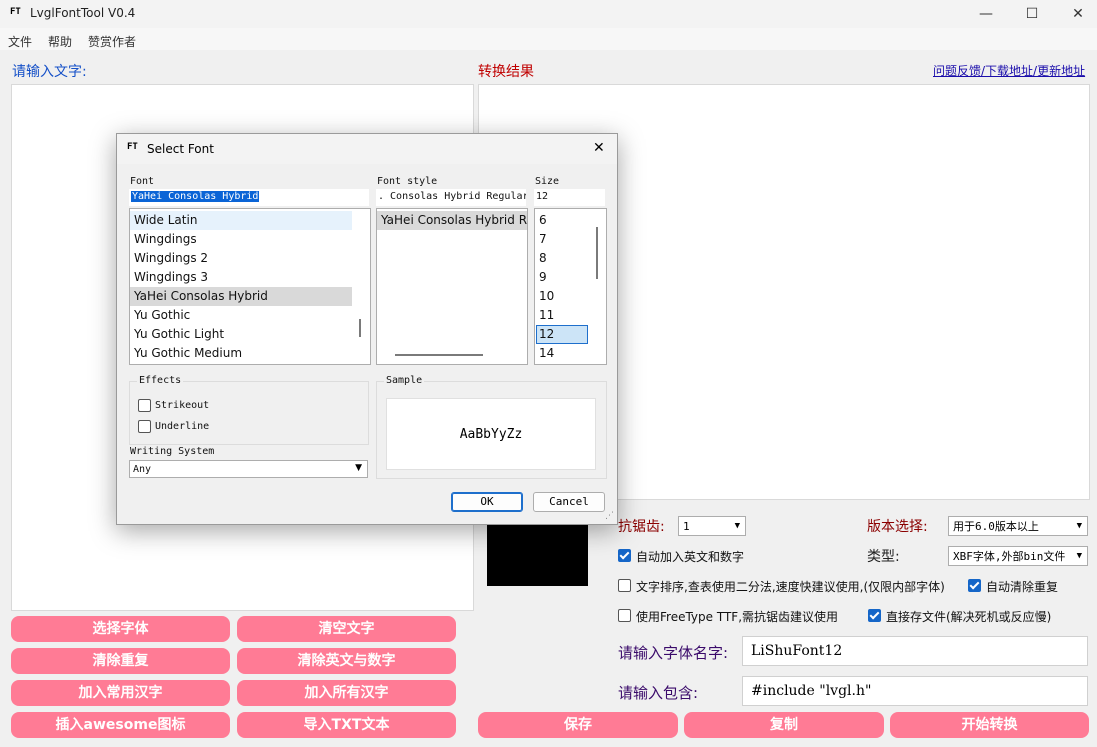 This screenshot has width=1097, height=747. Describe the element at coordinates (506, 72) in the screenshot. I see `result-label: 转换结果` at that location.